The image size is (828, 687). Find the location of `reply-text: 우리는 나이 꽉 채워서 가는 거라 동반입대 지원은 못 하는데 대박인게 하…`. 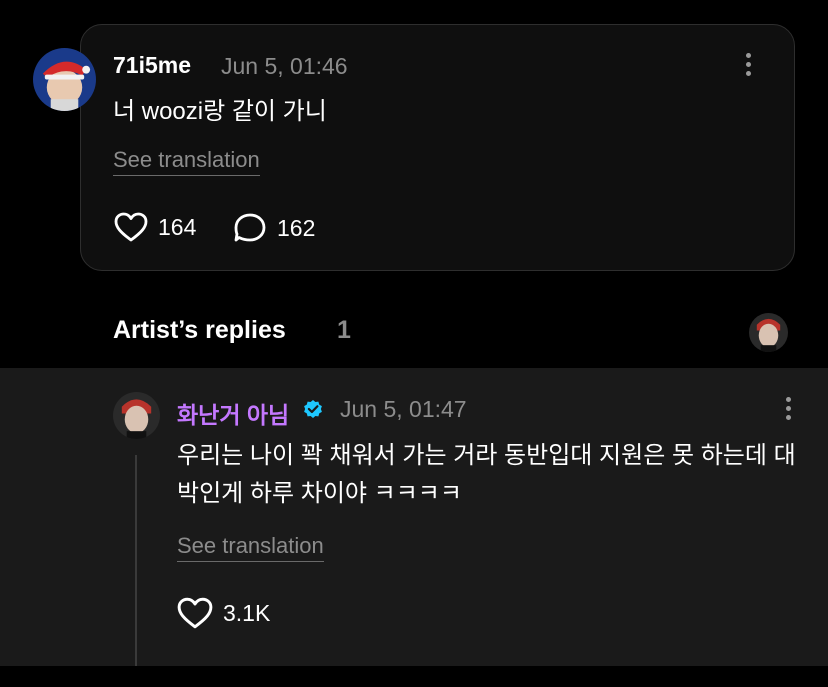

reply-text: 우리는 나이 꽉 채워서 가는 거라 동반입대 지원은 못 하는데 대박인게 하… is located at coordinates (486, 474).